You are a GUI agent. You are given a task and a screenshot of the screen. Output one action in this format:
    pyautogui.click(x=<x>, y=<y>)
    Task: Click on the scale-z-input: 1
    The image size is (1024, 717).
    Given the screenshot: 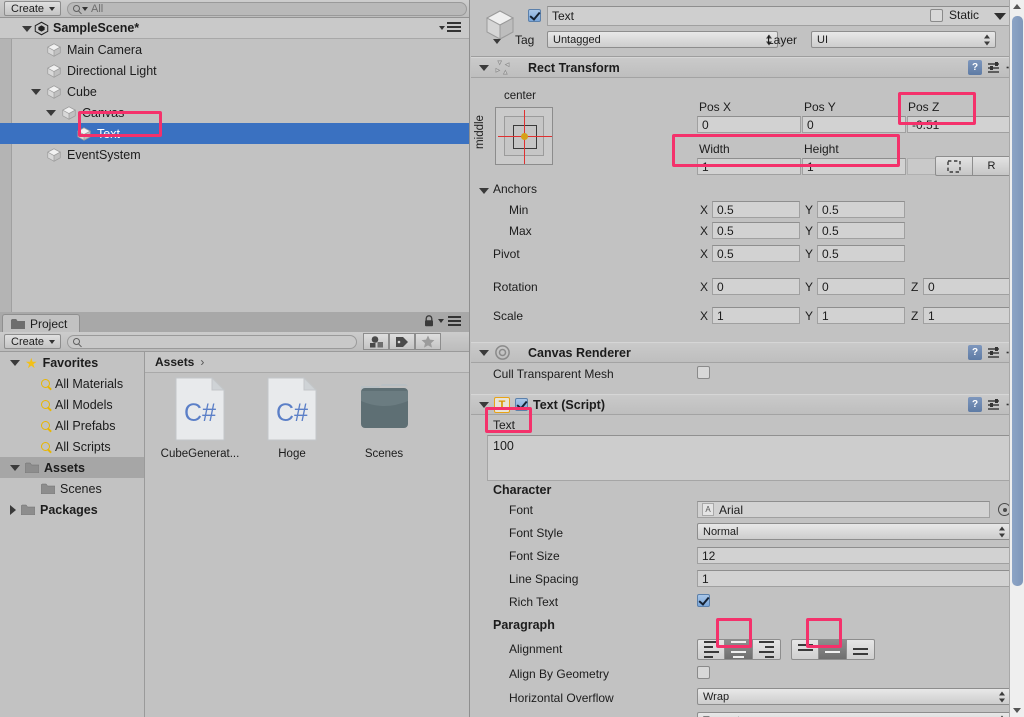 What is the action you would take?
    pyautogui.click(x=967, y=315)
    